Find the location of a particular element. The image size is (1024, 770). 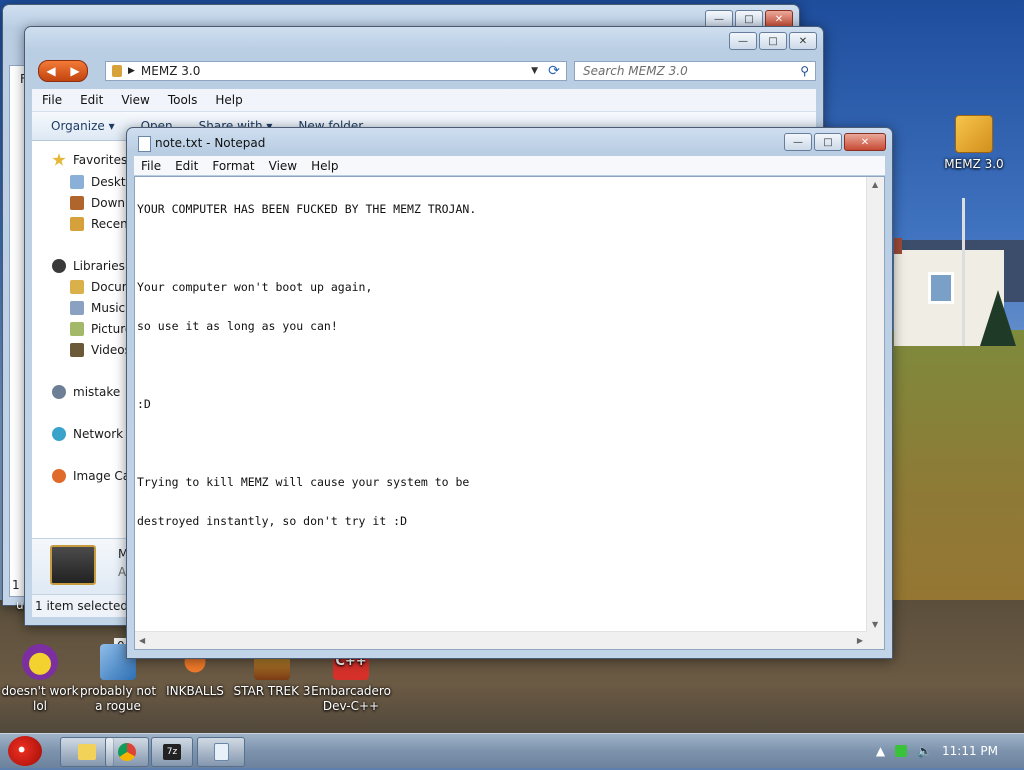

nav-pictures: Pictures is located at coordinates (98, 329).